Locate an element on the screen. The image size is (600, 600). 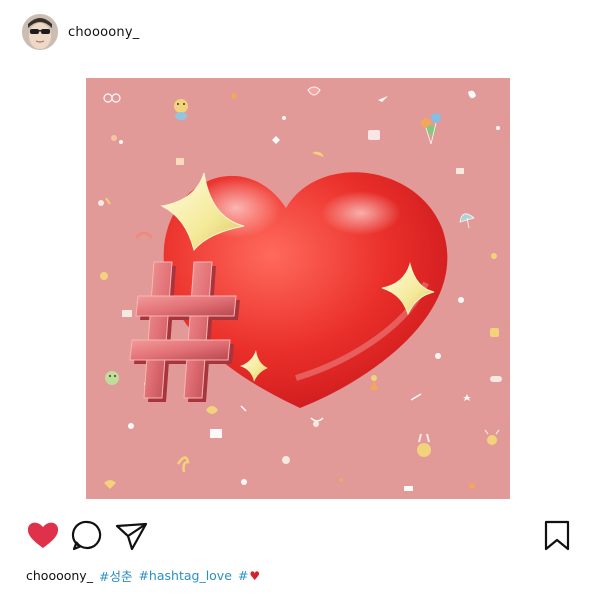
post-actions is located at coordinates (300, 538).